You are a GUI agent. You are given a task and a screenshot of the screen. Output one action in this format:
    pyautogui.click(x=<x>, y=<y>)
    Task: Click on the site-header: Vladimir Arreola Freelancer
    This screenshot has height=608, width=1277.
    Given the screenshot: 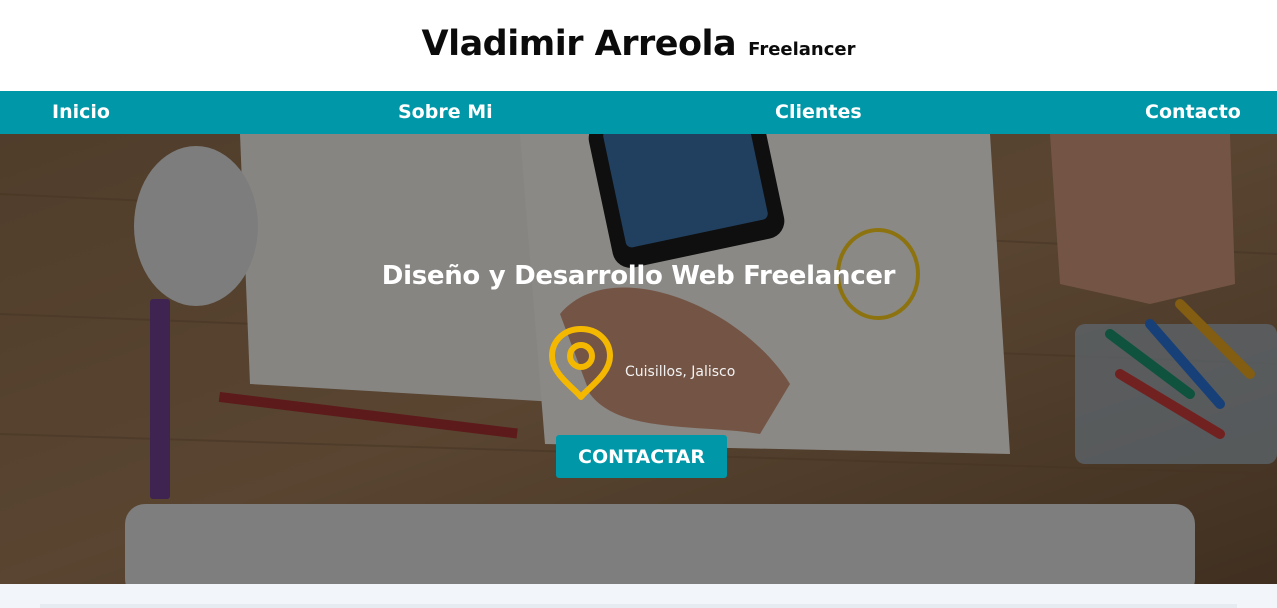 What is the action you would take?
    pyautogui.click(x=638, y=45)
    